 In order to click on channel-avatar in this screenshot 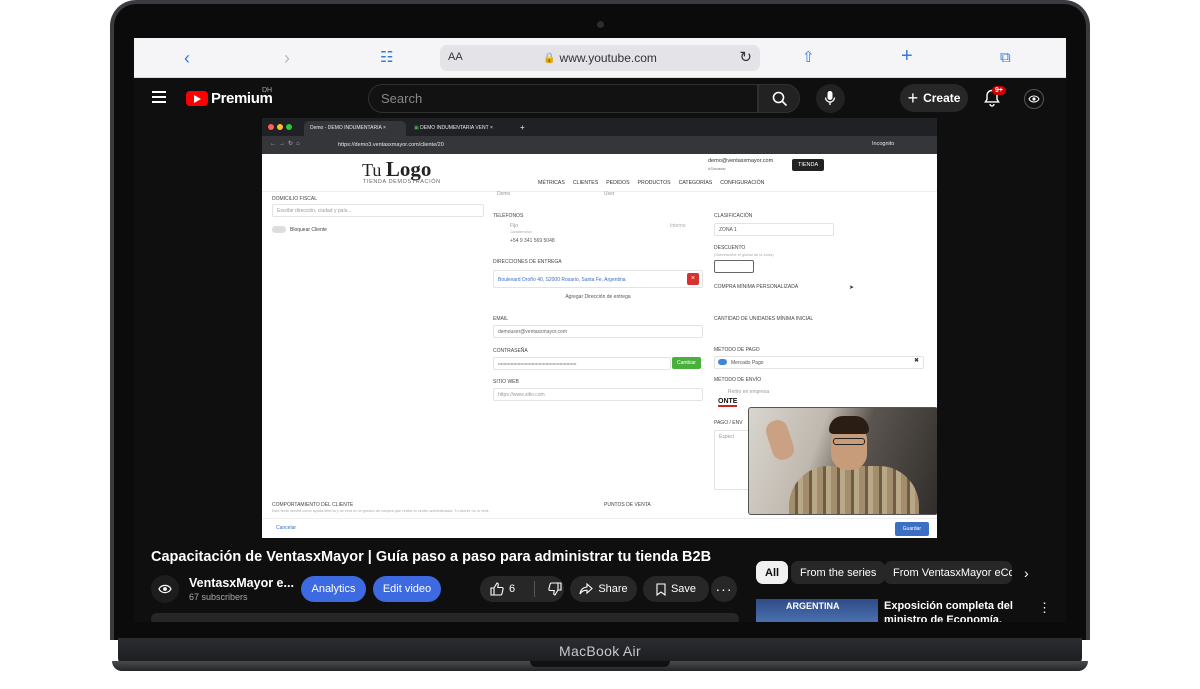, I will do `click(165, 589)`.